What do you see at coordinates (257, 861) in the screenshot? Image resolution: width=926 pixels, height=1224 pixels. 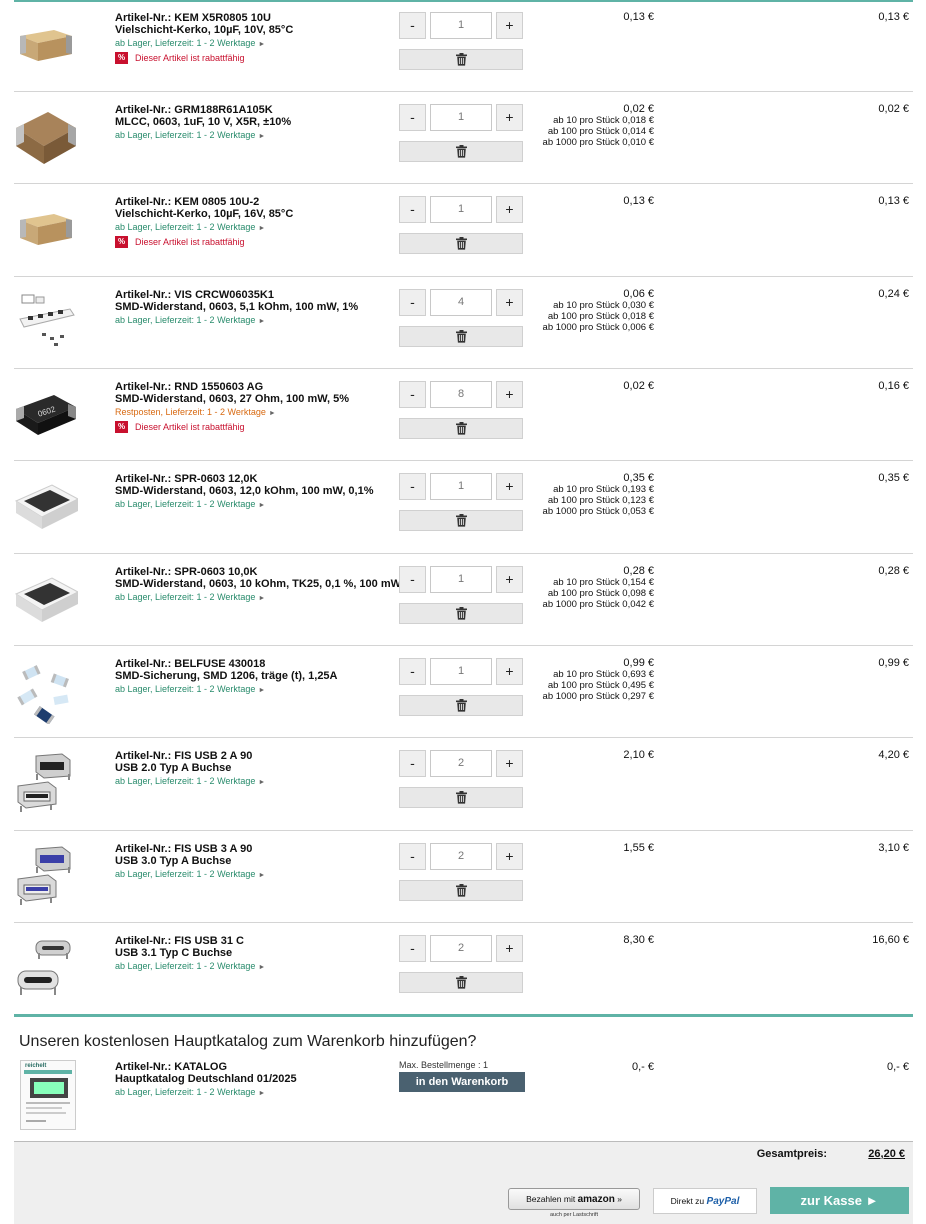 I see `item-description: USB 3.0 Typ A Buchse` at bounding box center [257, 861].